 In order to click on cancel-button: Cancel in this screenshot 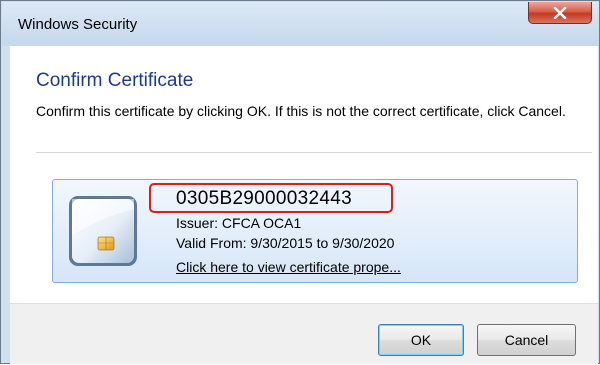, I will do `click(526, 340)`.